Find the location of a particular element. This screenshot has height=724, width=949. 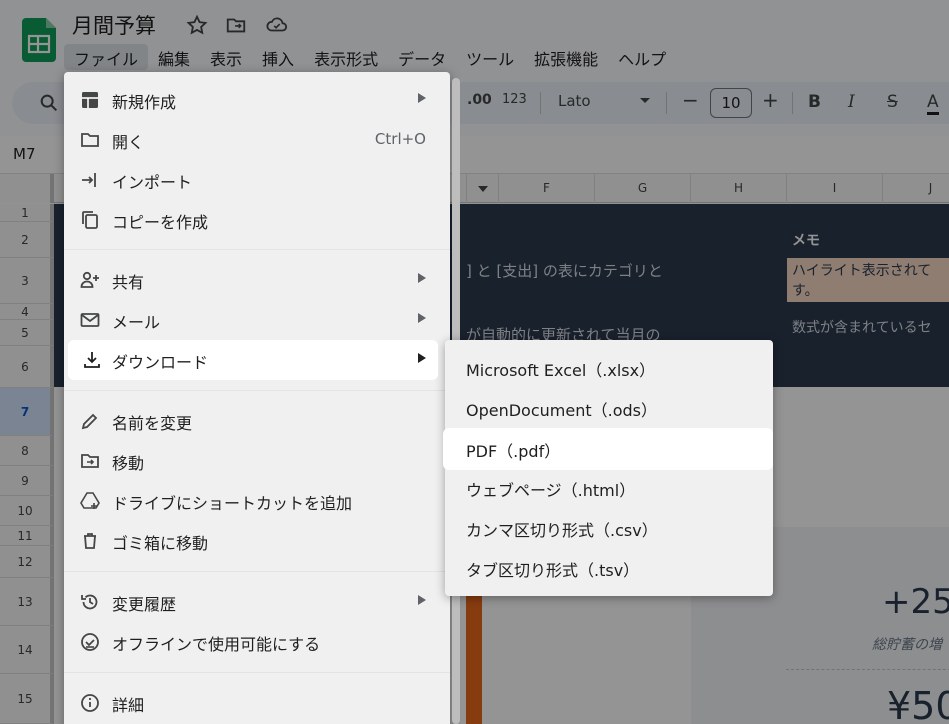

menu-item-label: ドライブにショートカットを追加 is located at coordinates (232, 503).